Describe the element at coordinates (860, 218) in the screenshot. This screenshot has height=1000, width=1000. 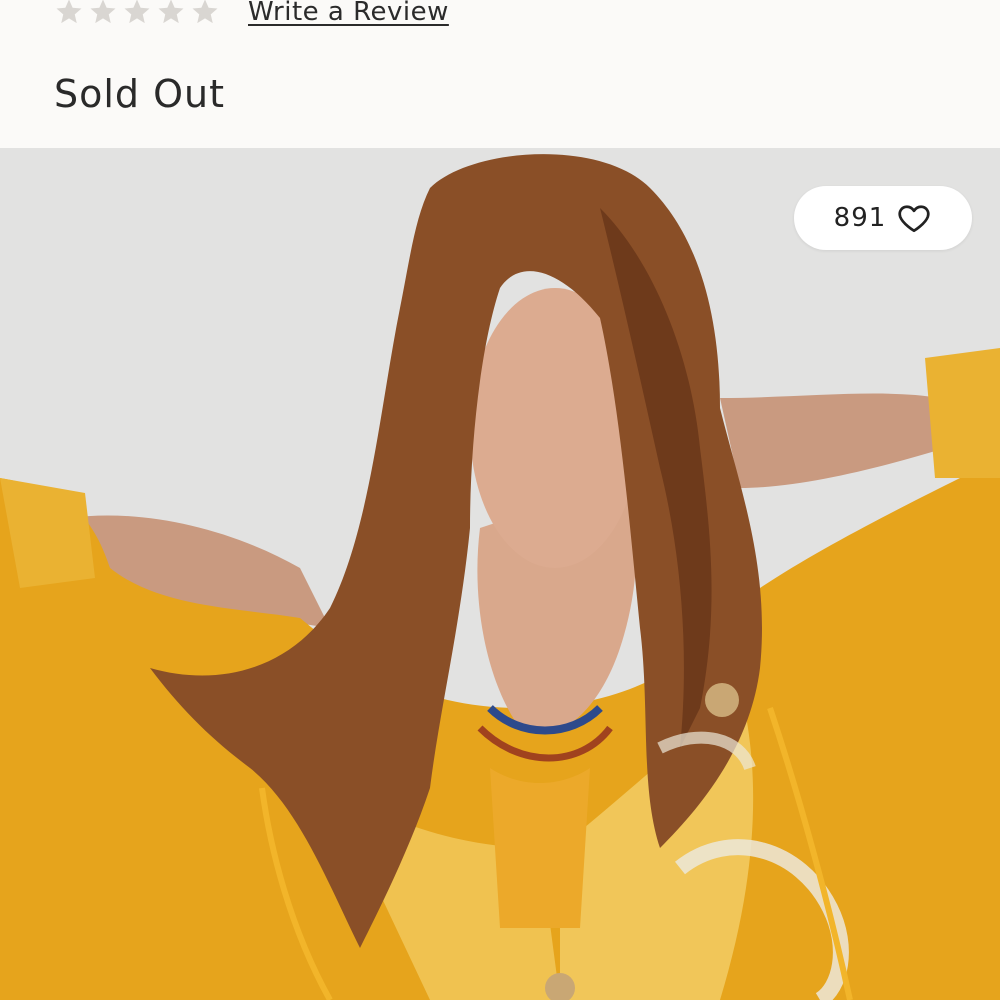
I see `favorites-count: 891` at that location.